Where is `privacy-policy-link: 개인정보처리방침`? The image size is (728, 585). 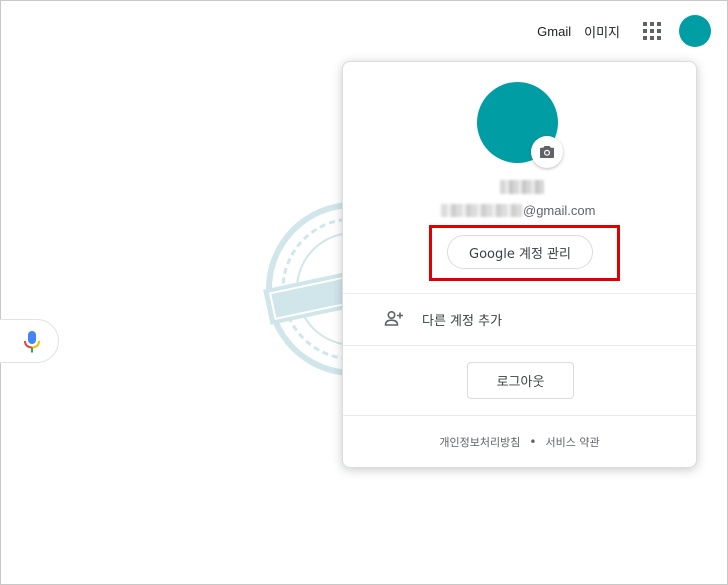 privacy-policy-link: 개인정보처리방침 is located at coordinates (479, 442).